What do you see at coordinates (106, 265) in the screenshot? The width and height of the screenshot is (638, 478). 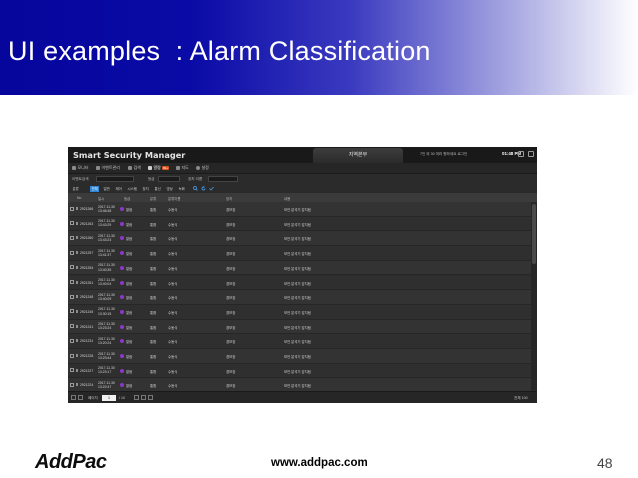 I see `cell-date: 2017.11.30` at bounding box center [106, 265].